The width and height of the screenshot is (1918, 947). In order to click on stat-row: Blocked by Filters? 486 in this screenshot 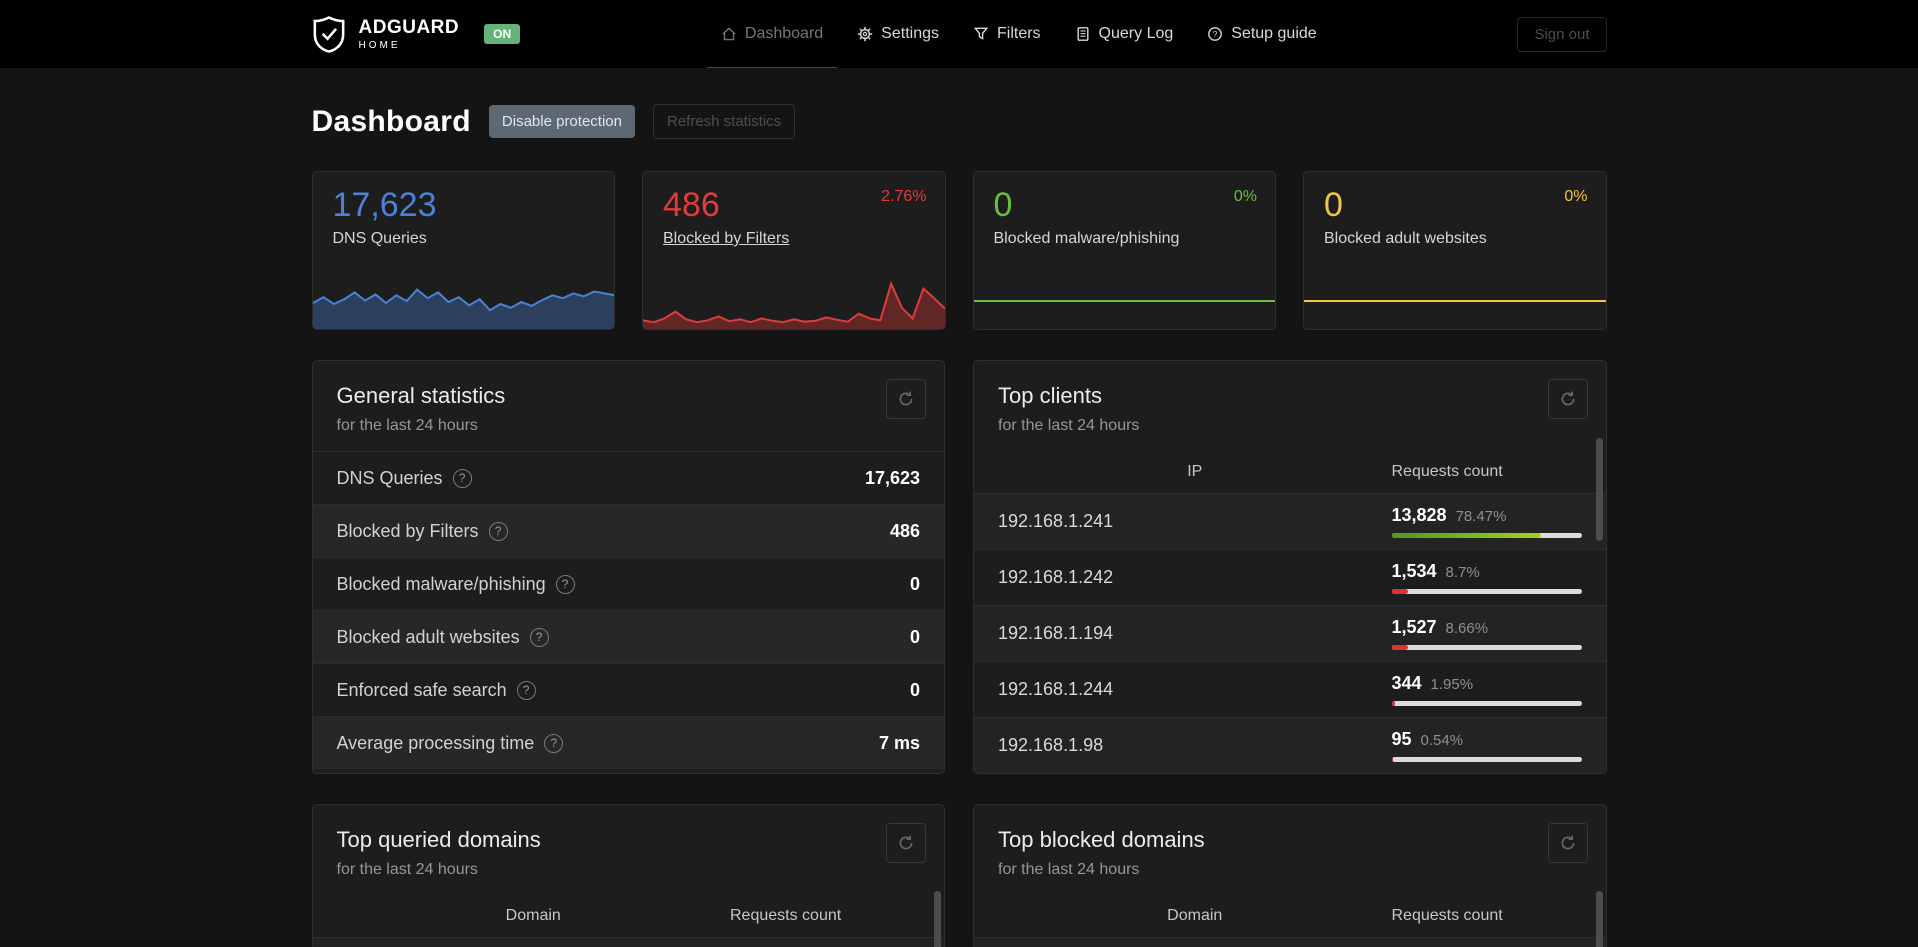, I will do `click(628, 530)`.